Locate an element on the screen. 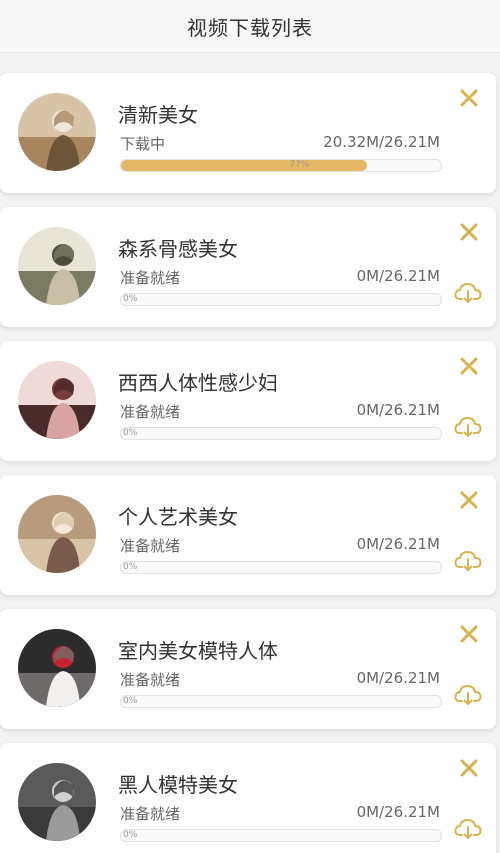  header-bar: 视频下载列表 is located at coordinates (250, 26).